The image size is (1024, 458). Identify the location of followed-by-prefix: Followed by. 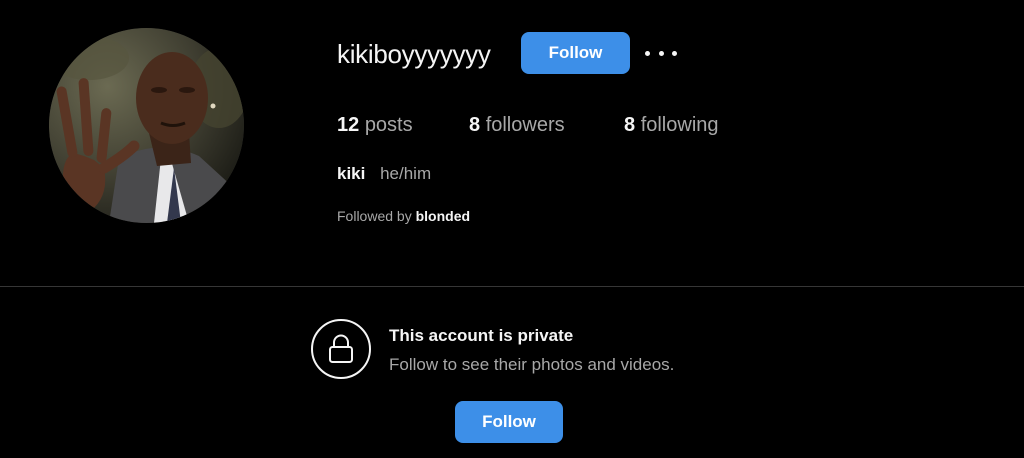
(374, 216).